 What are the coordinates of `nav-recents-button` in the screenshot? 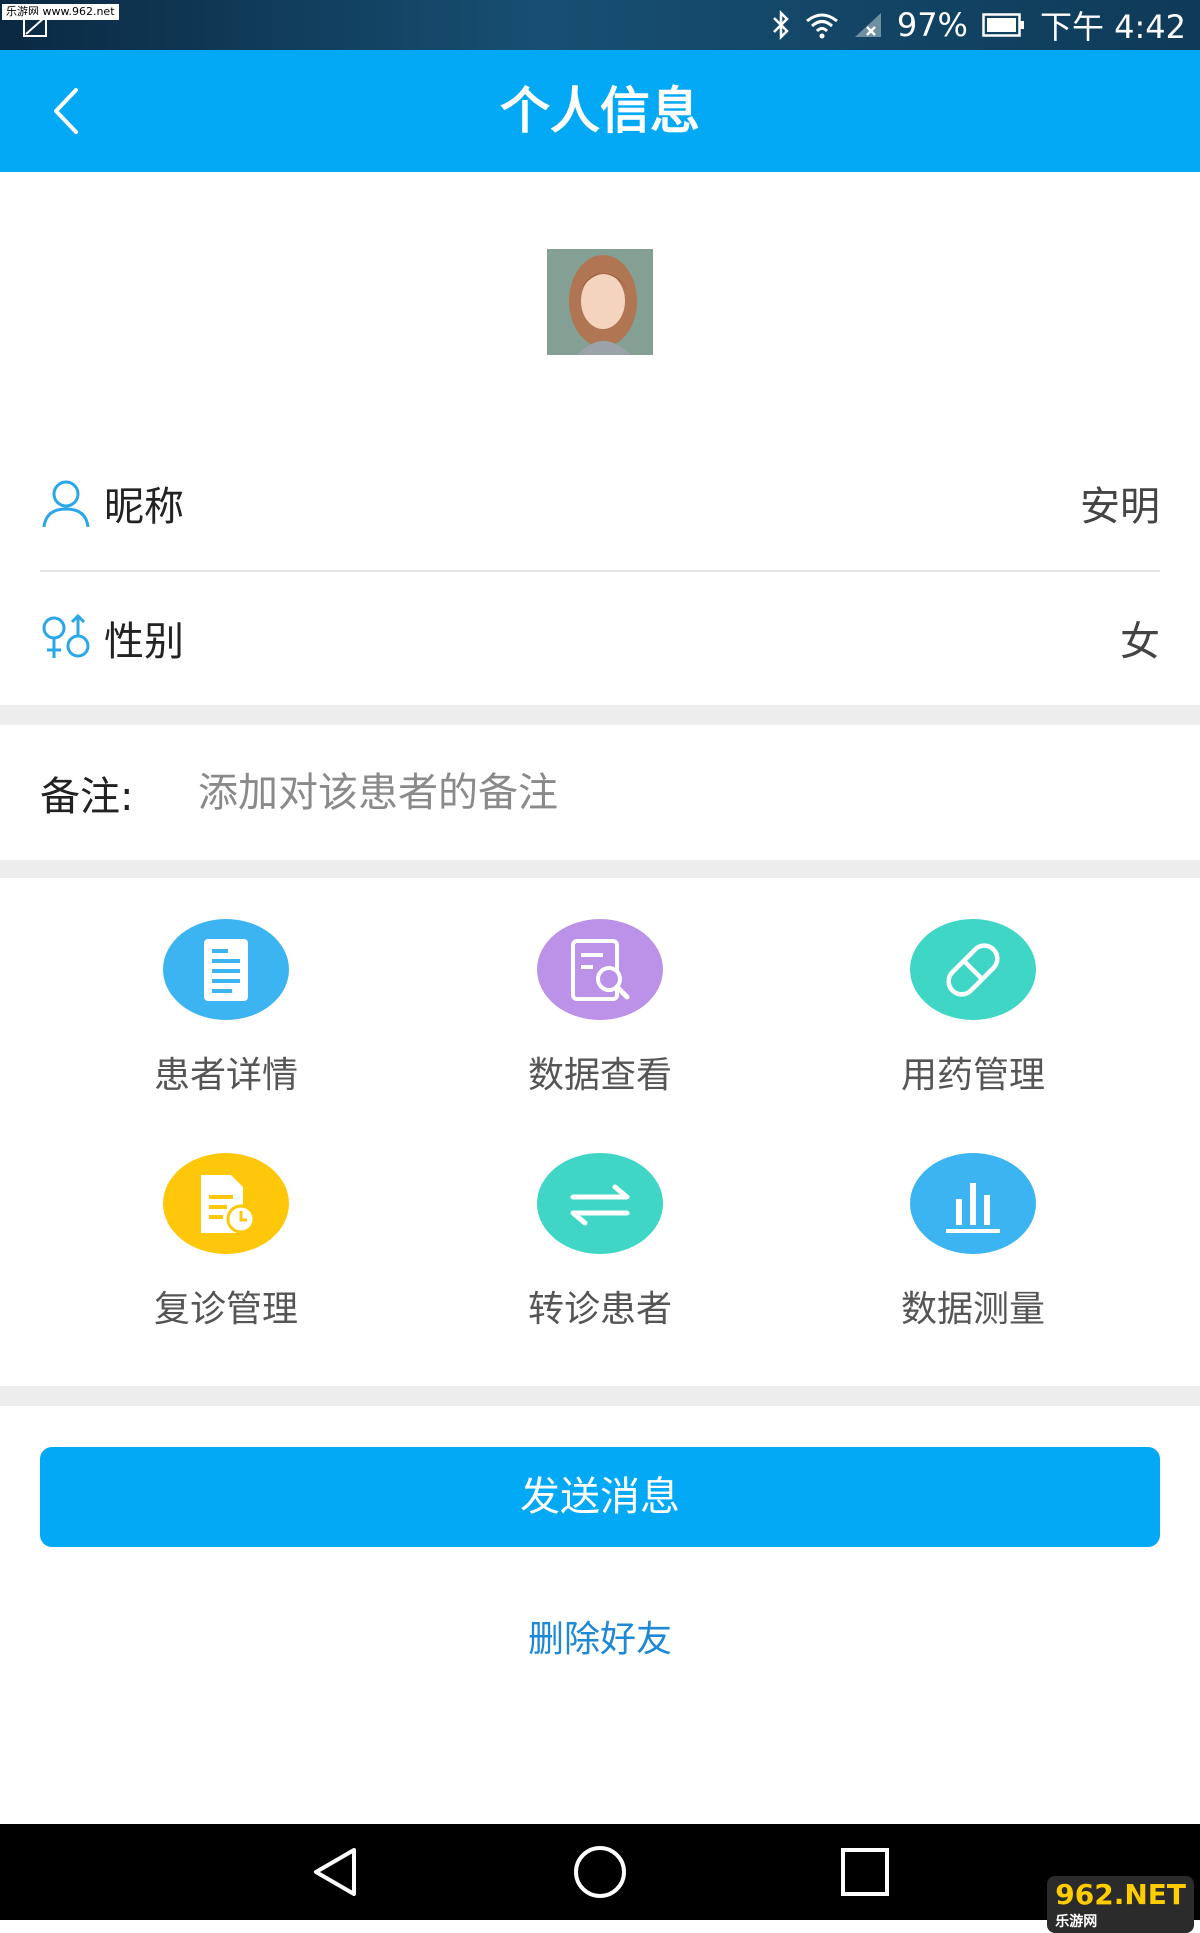 It's located at (865, 1872).